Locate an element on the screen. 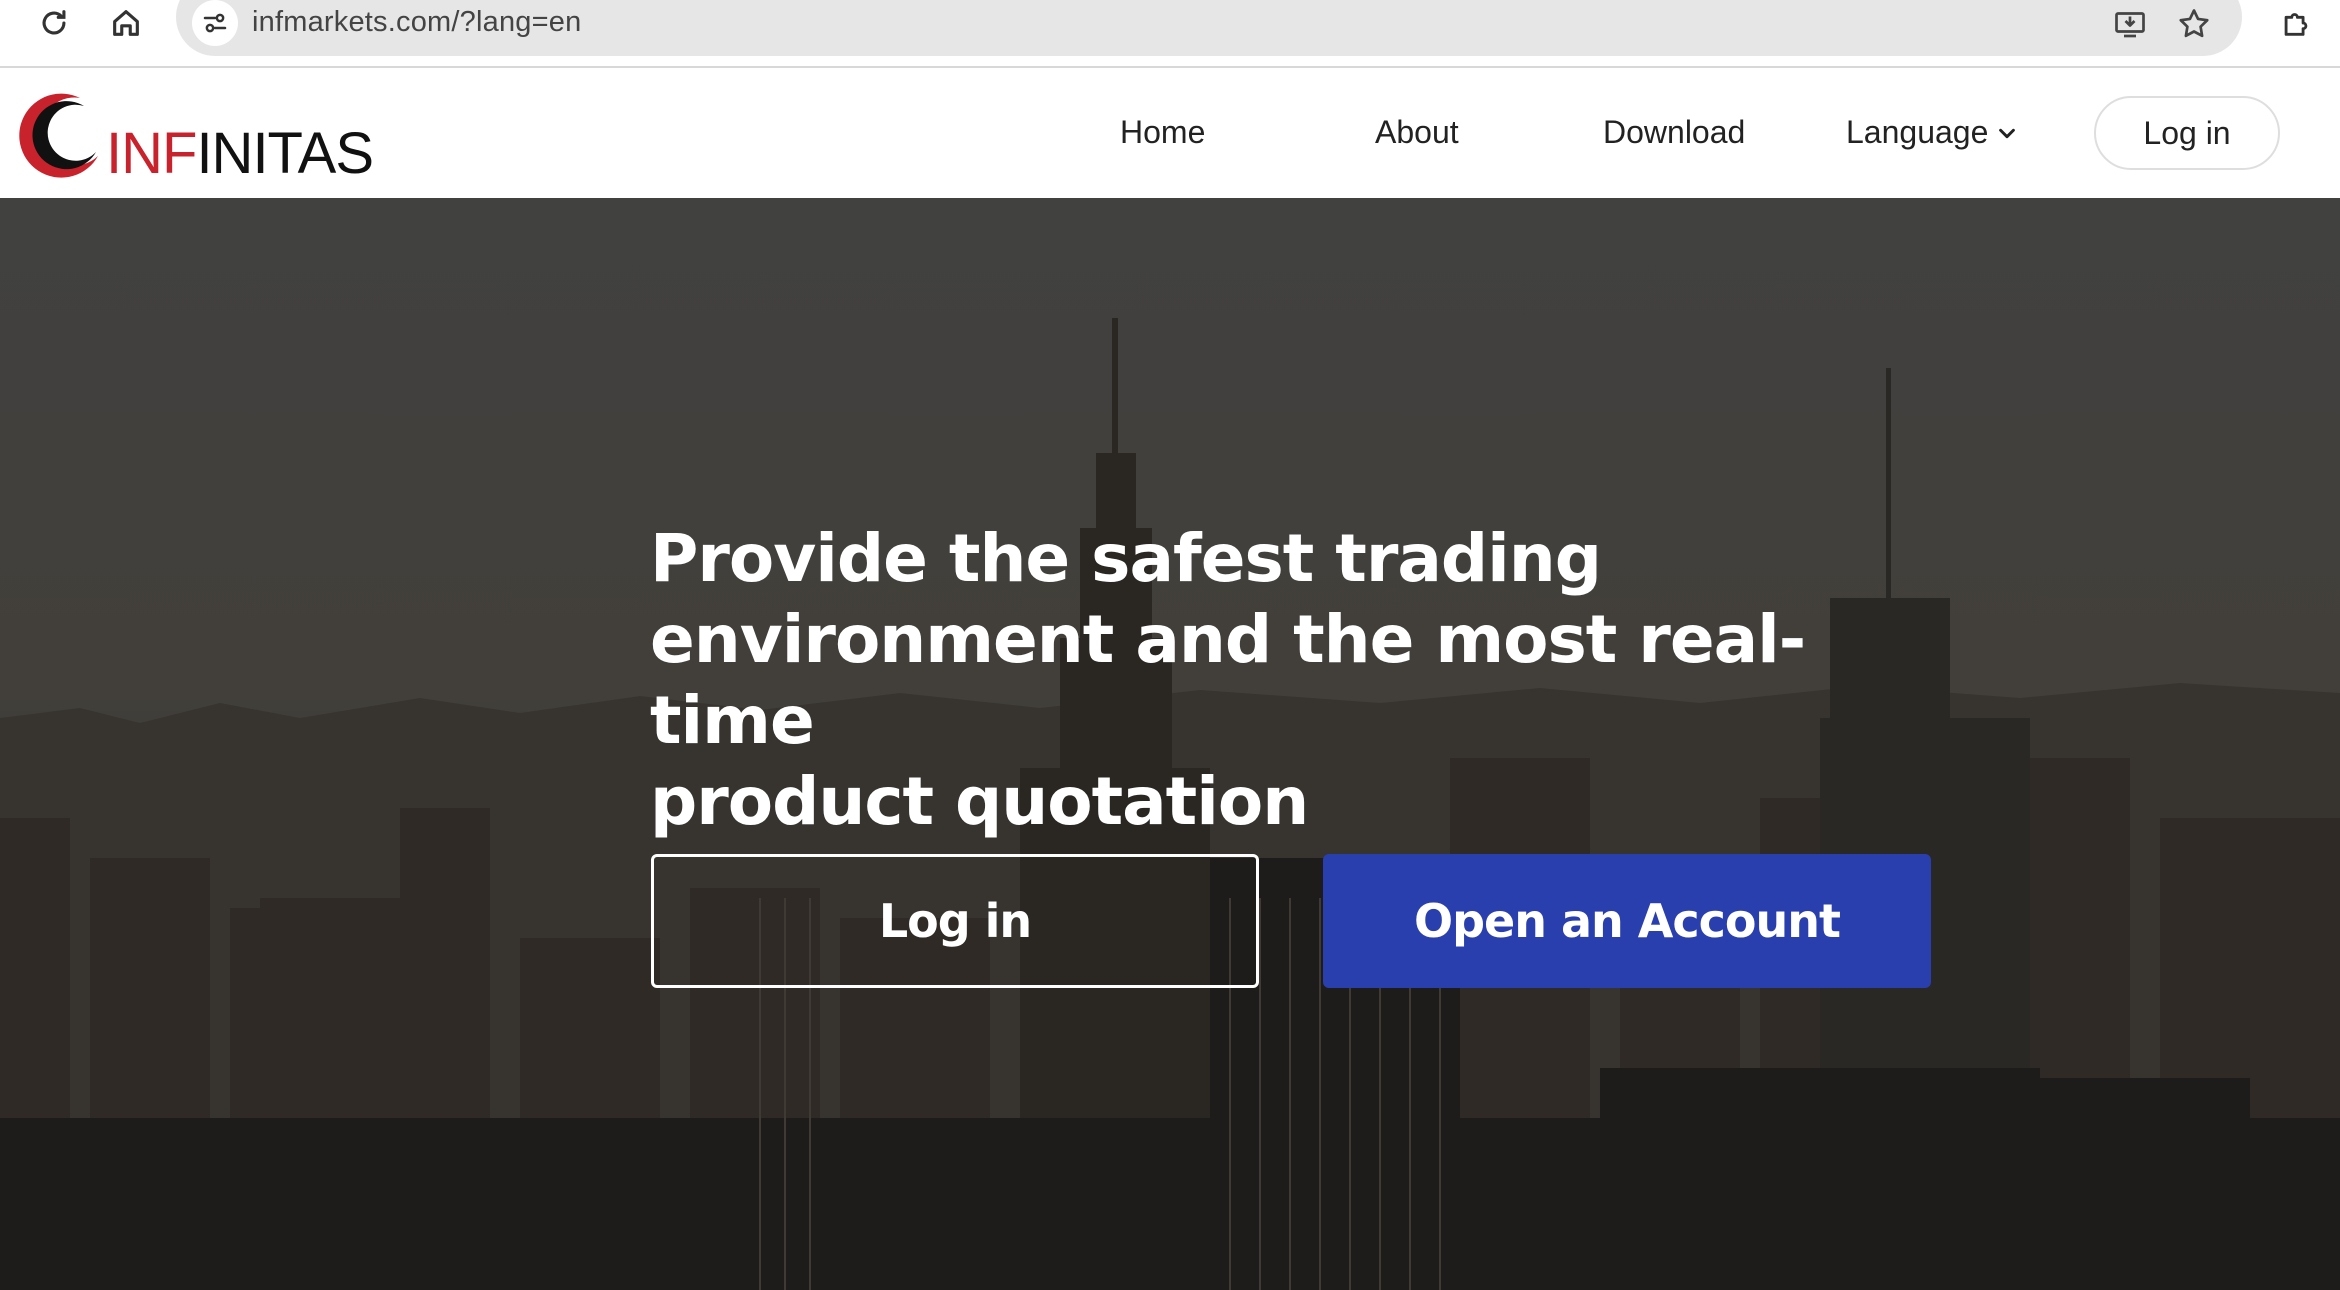 This screenshot has height=1290, width=2340. headline-line-3: product quotation is located at coordinates (979, 801).